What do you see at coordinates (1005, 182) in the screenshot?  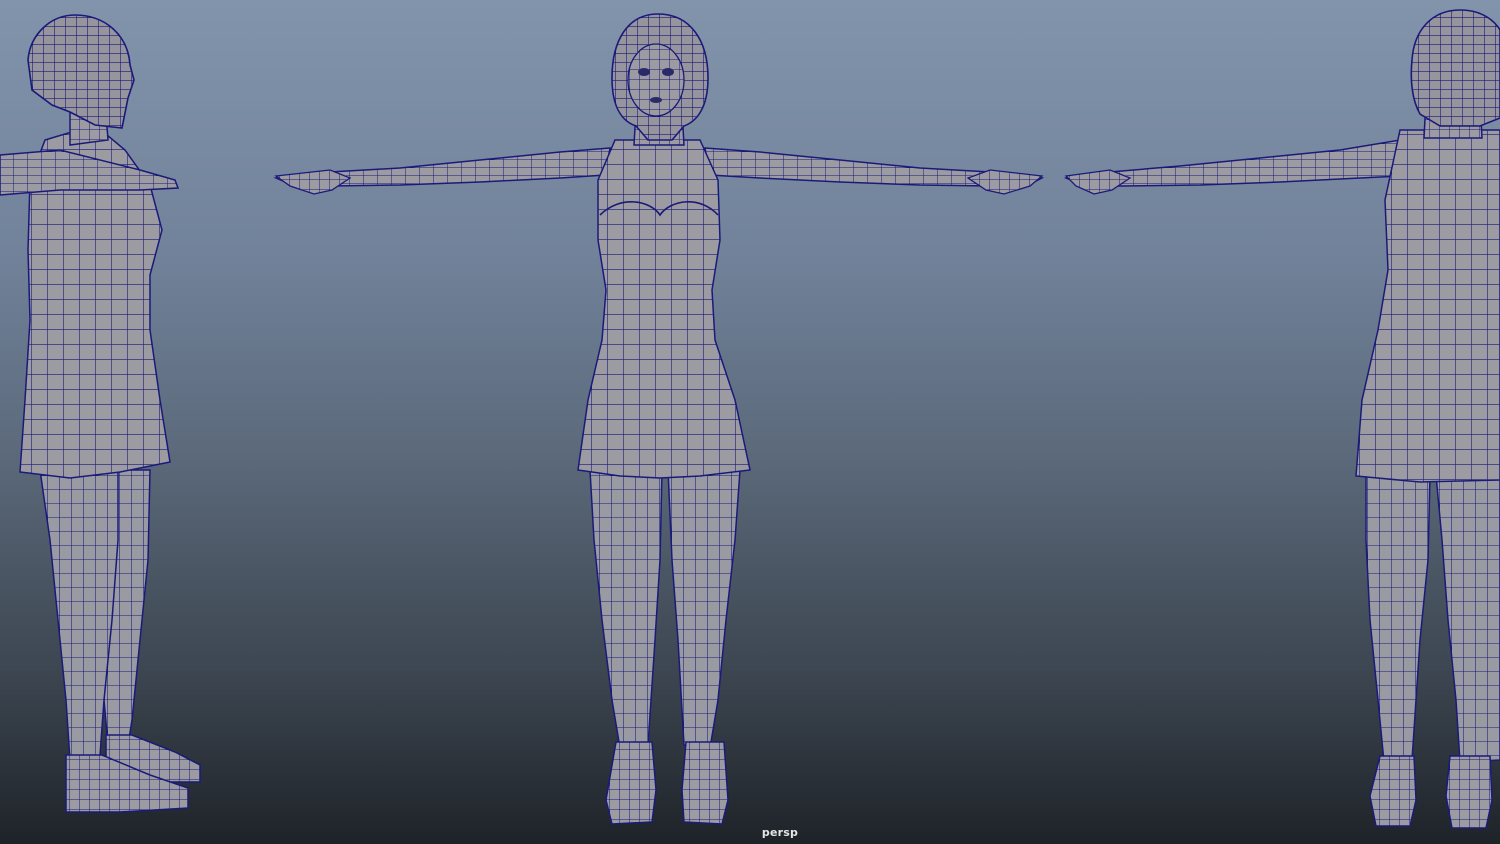 I see `front-right-hand` at bounding box center [1005, 182].